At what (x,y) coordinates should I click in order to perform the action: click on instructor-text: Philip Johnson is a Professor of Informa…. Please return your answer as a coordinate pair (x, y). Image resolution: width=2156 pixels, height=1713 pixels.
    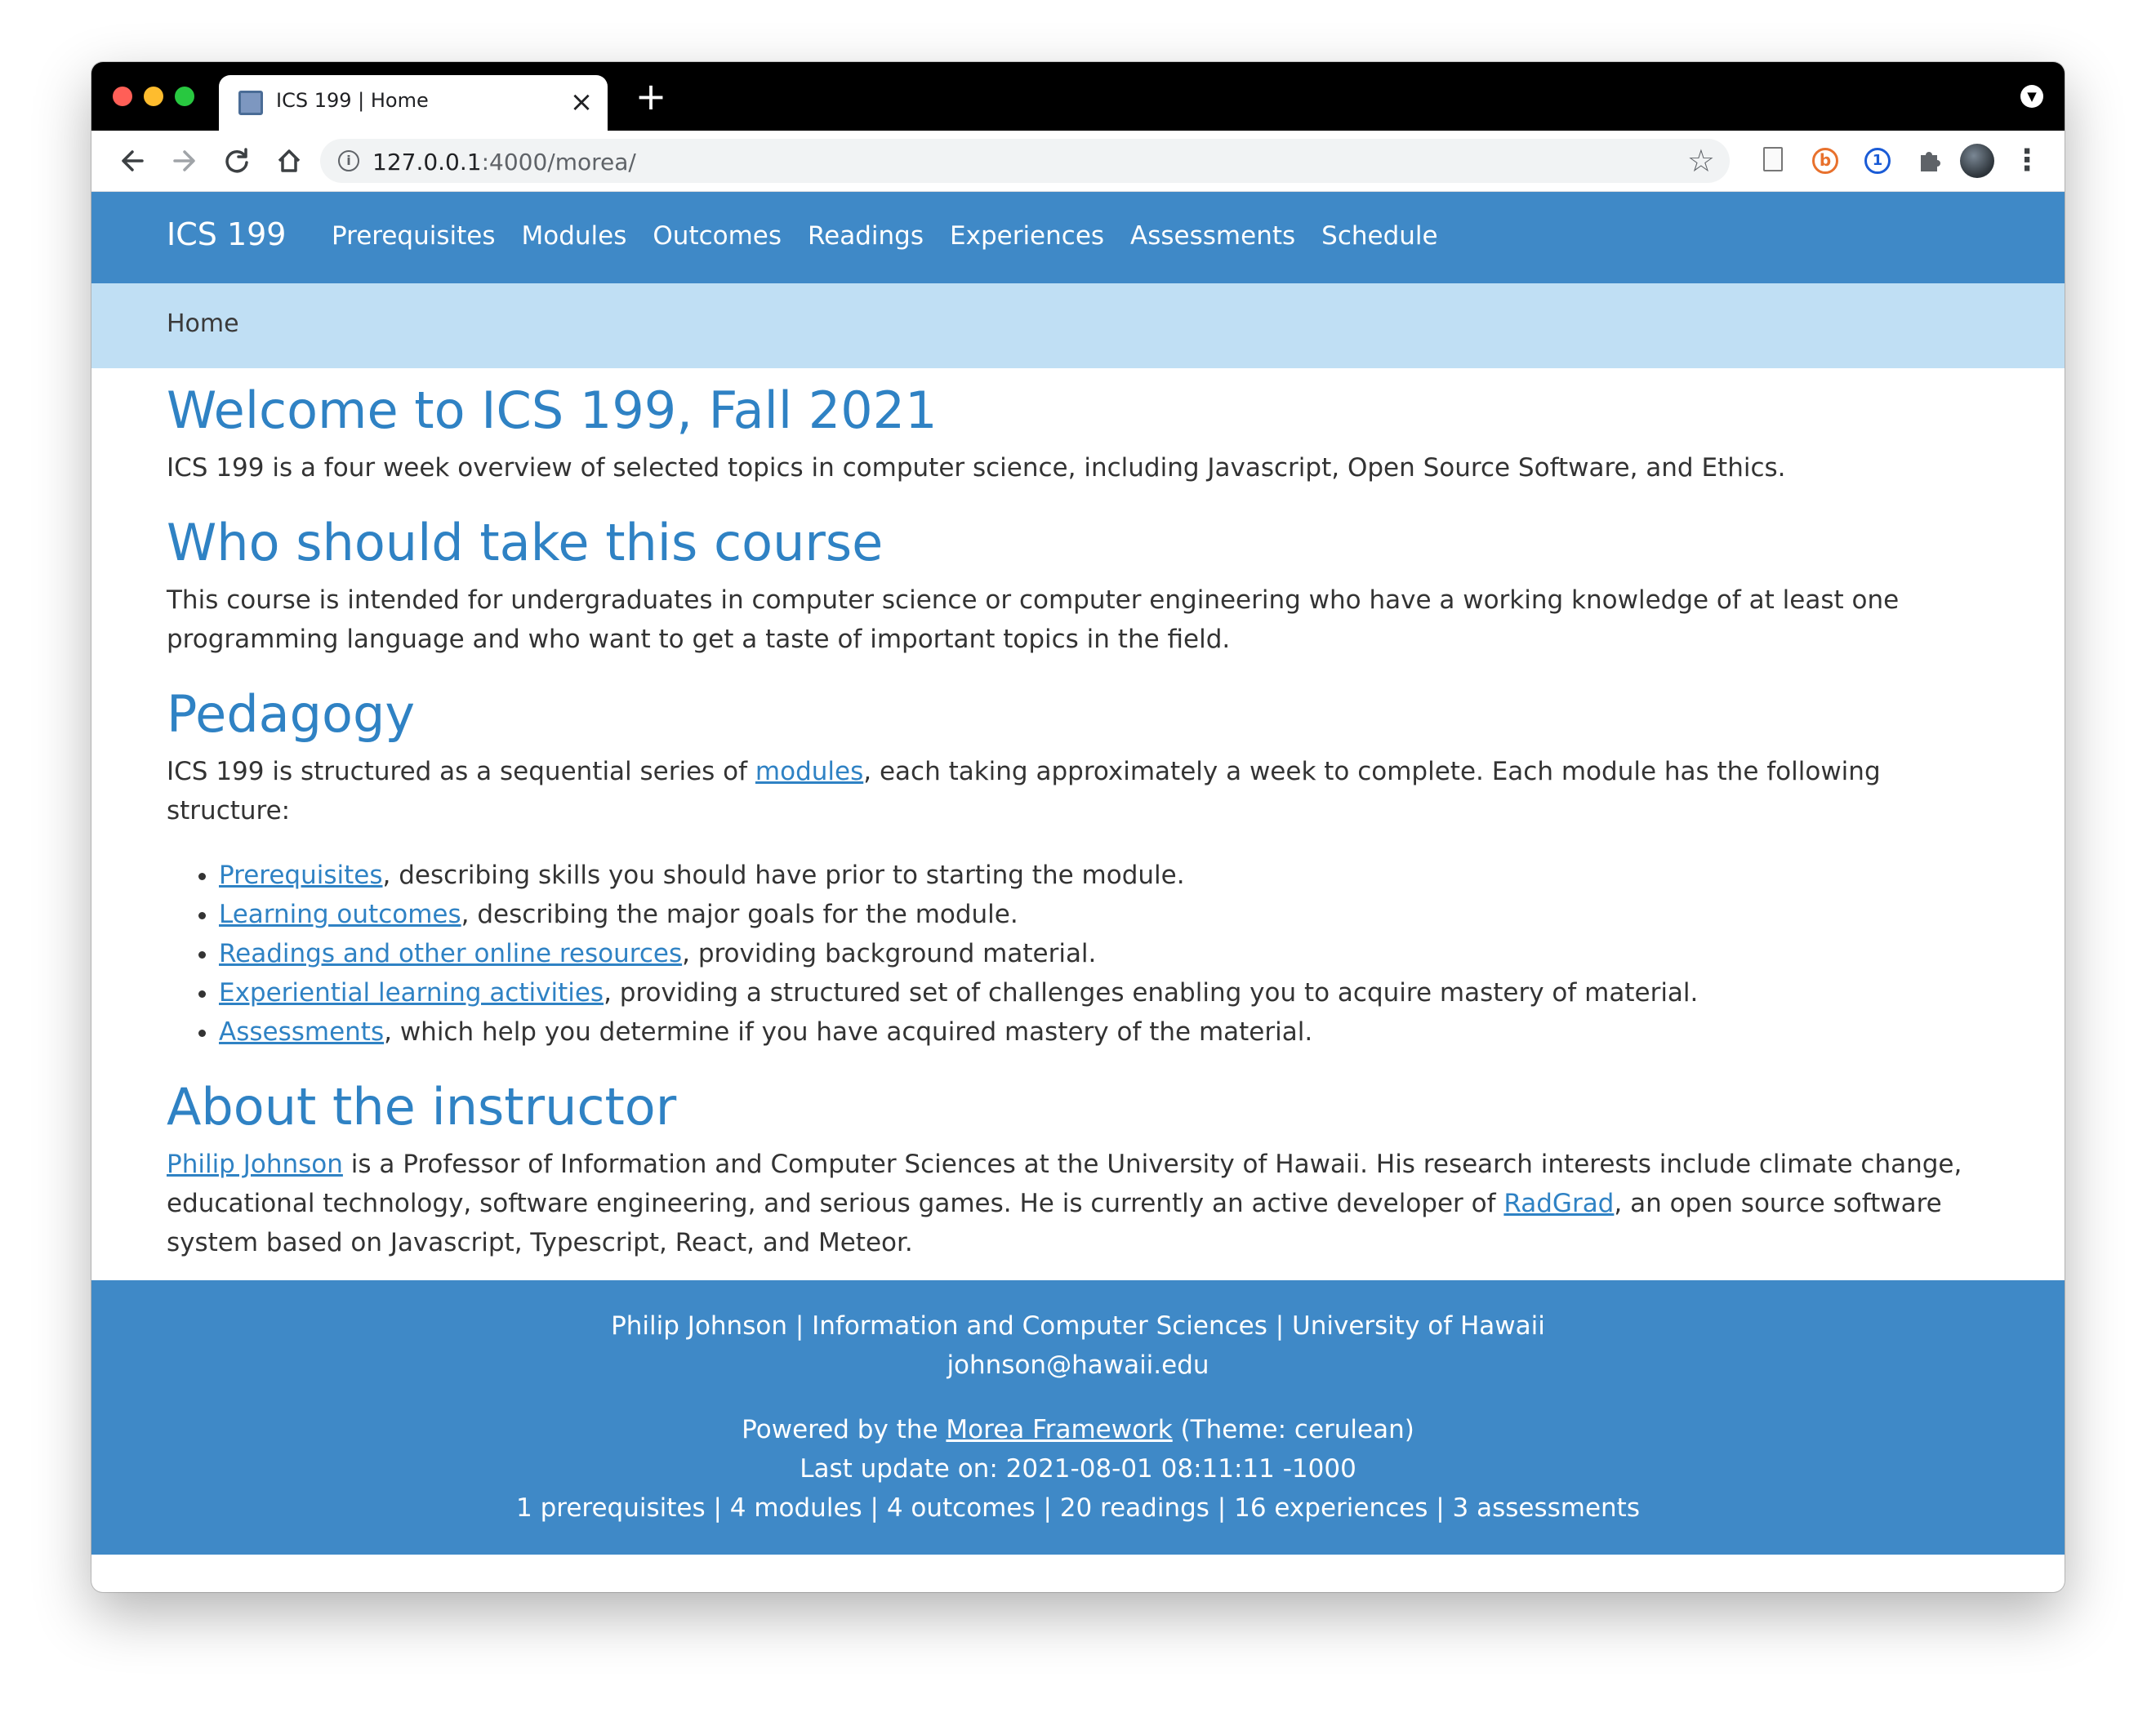
    Looking at the image, I should click on (1064, 1204).